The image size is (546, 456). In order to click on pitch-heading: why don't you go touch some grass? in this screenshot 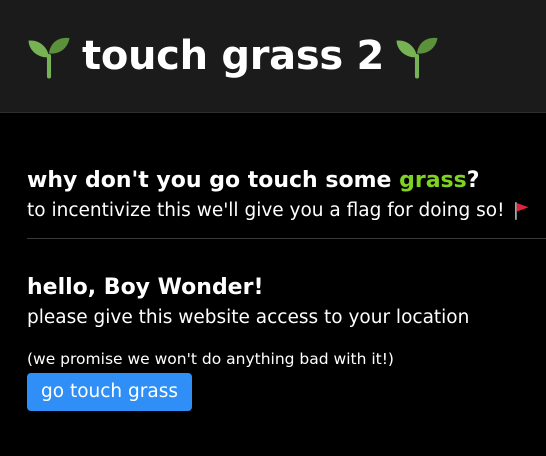, I will do `click(286, 181)`.